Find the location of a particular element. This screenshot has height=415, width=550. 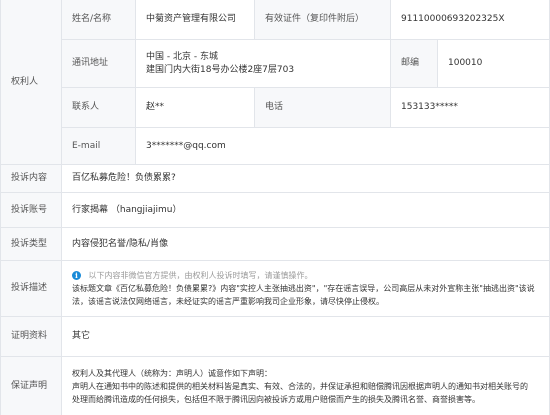

rights-holder-label: 权利人 is located at coordinates (25, 81).